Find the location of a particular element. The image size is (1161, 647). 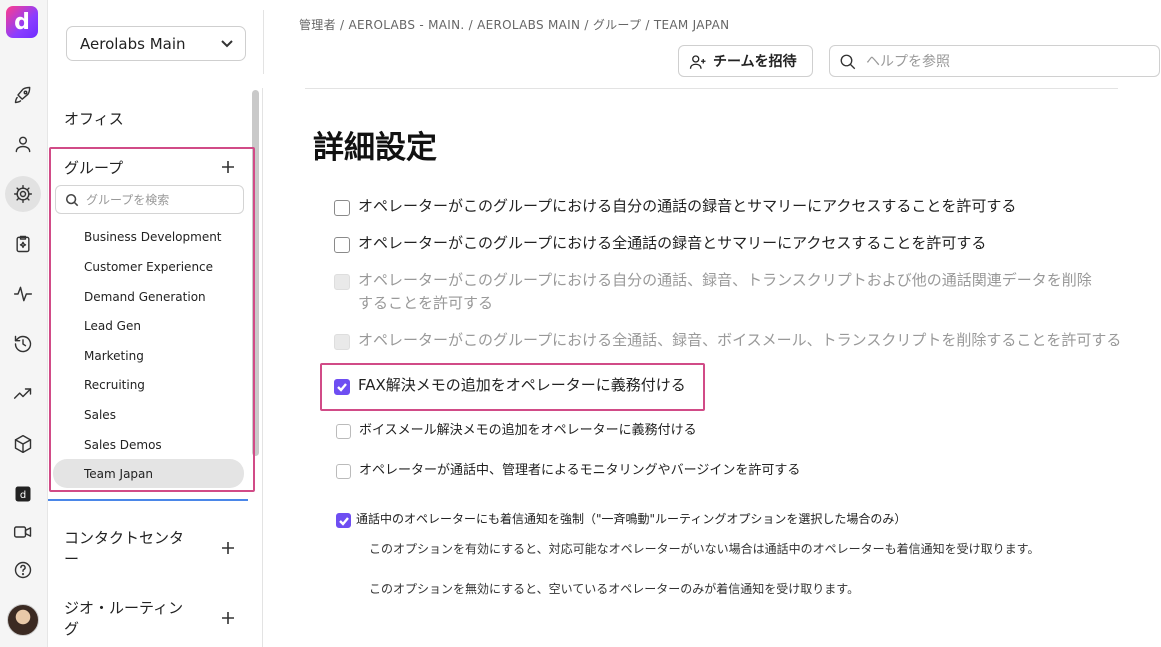

divider is located at coordinates (263, 42).